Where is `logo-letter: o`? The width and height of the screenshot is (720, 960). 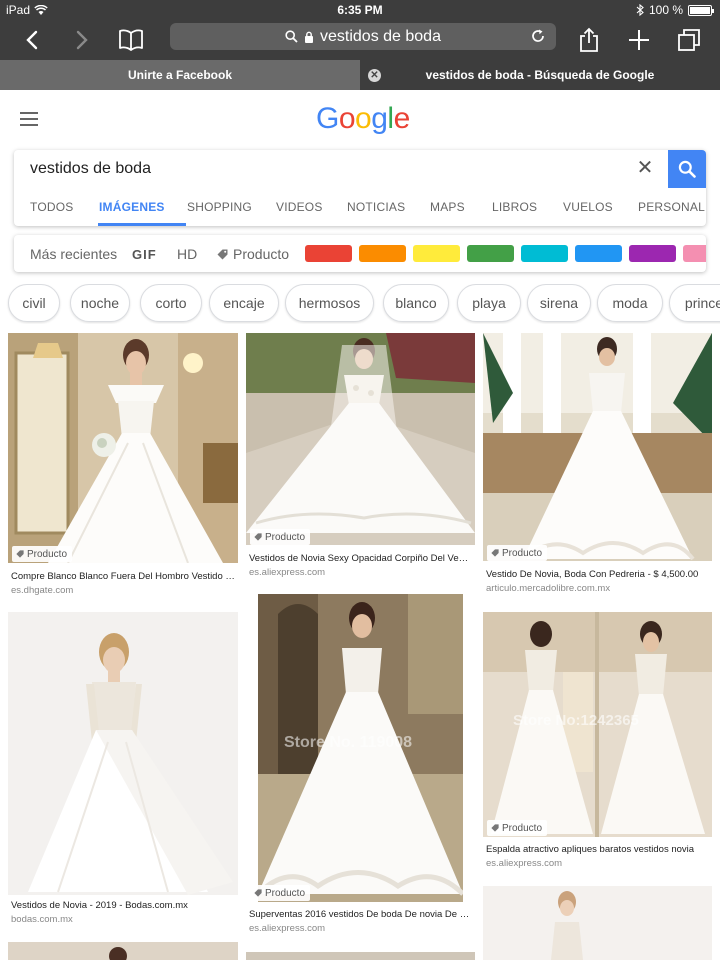 logo-letter: o is located at coordinates (363, 118).